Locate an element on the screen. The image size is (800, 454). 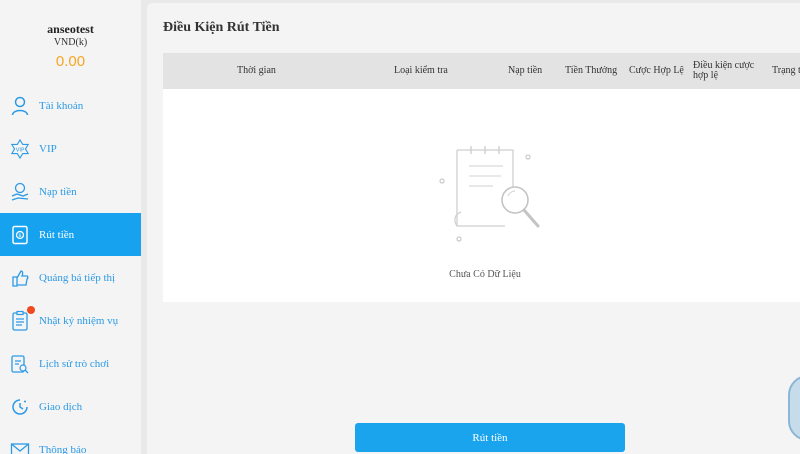
username: anseotest is located at coordinates (70, 29).